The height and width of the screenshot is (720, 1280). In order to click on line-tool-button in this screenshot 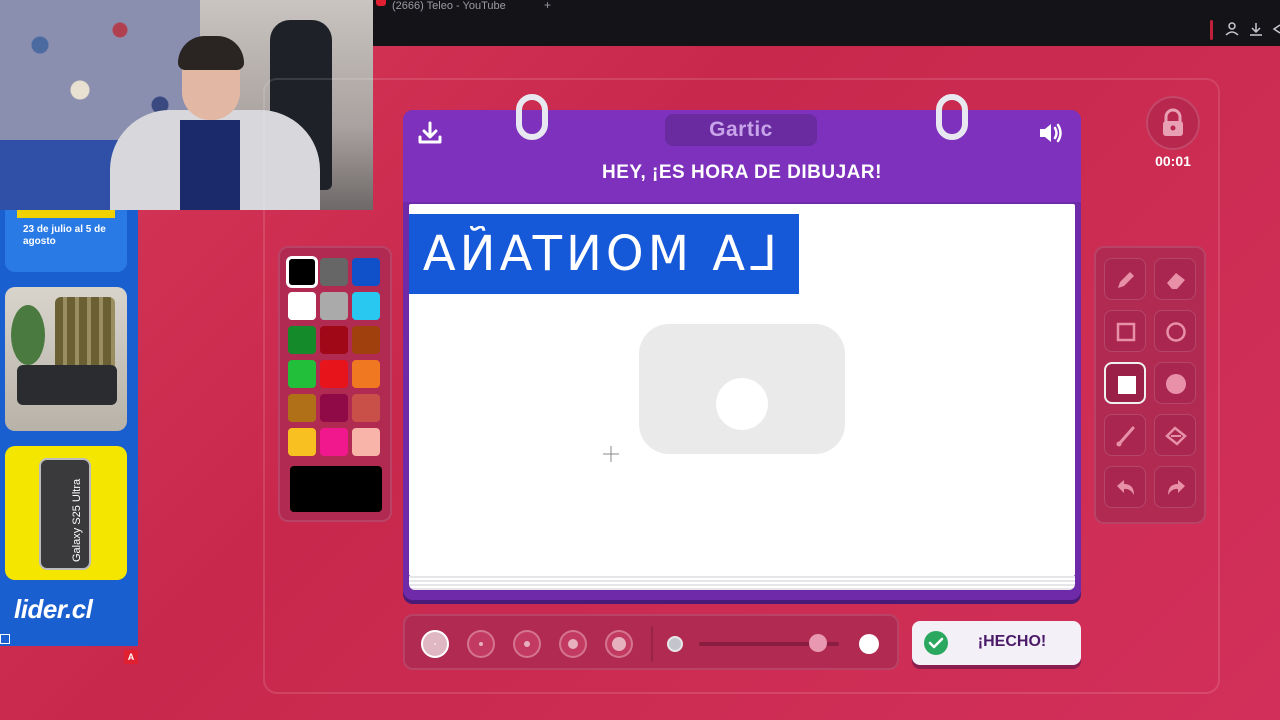, I will do `click(1125, 435)`.